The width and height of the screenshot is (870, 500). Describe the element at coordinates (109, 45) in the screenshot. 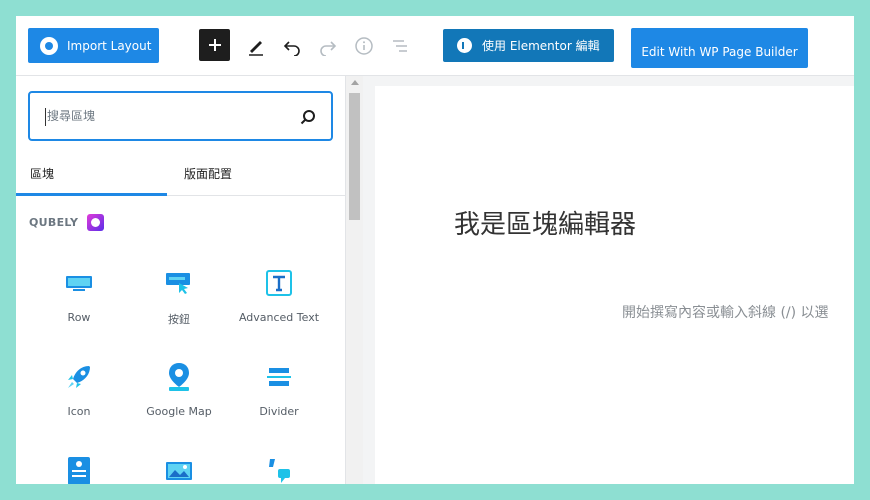

I see `import-layout-label: Import Layout` at that location.